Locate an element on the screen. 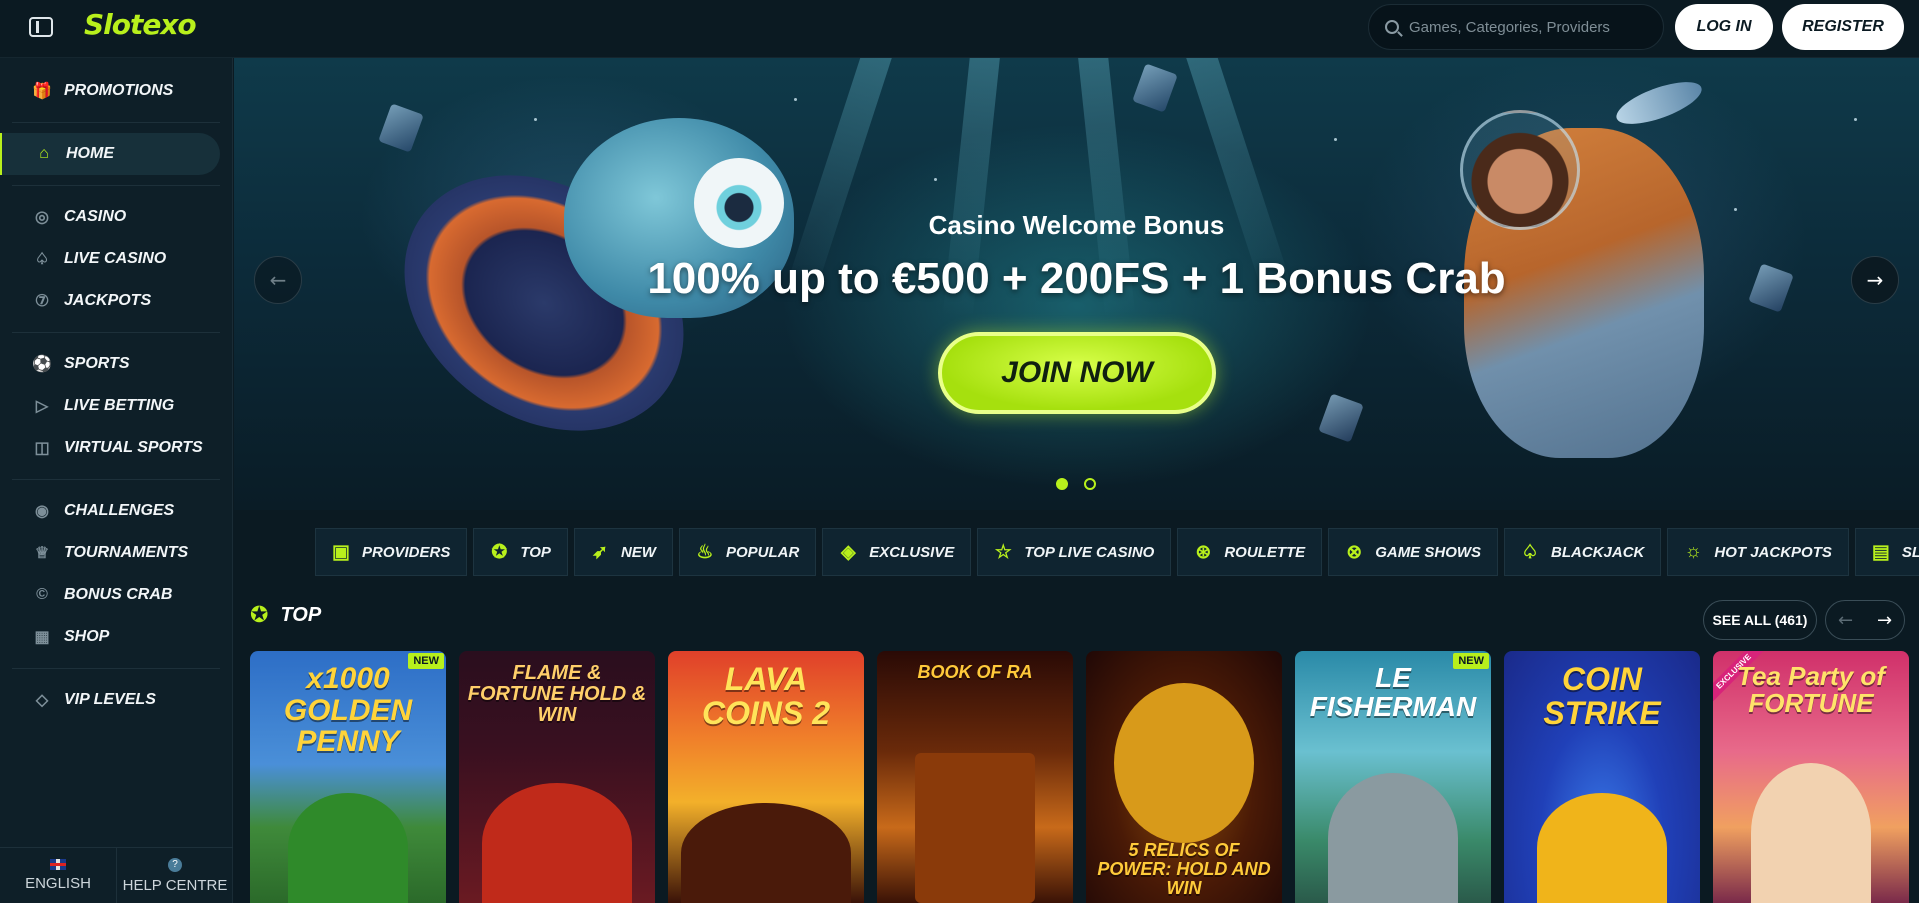 This screenshot has height=903, width=1919. join-now-button: JOIN NOW is located at coordinates (1077, 373).